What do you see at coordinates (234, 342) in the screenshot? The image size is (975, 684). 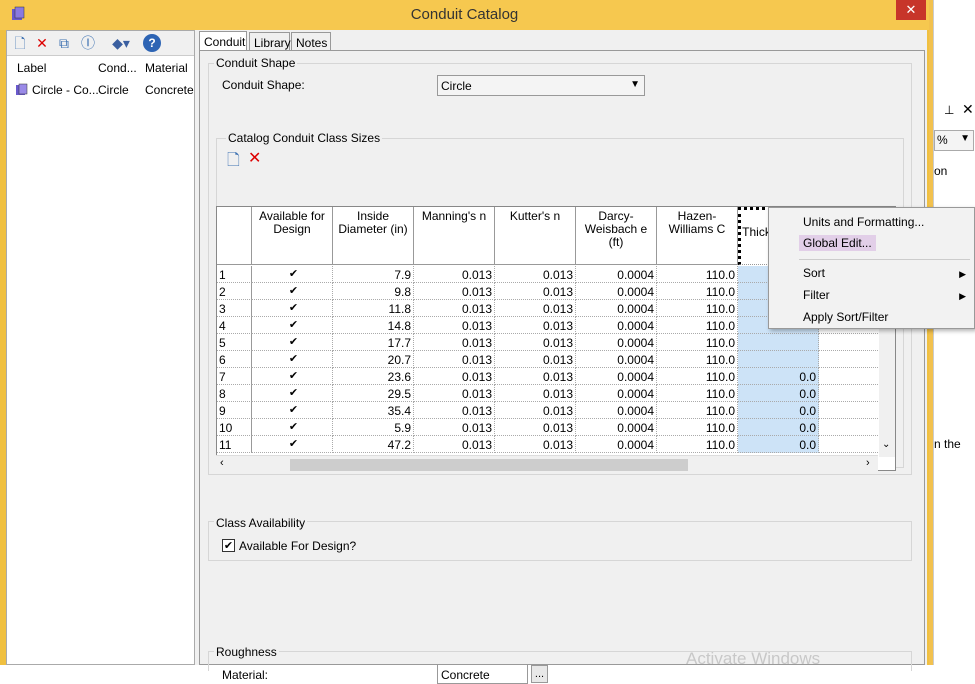 I see `row-number: 5` at bounding box center [234, 342].